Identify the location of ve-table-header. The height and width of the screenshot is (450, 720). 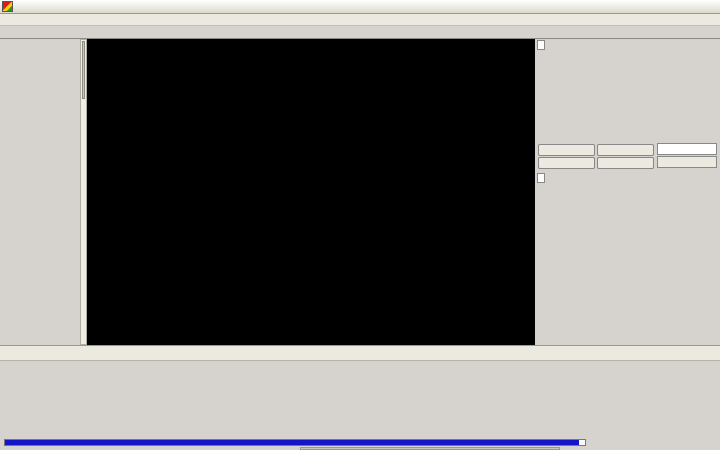
(627, 44).